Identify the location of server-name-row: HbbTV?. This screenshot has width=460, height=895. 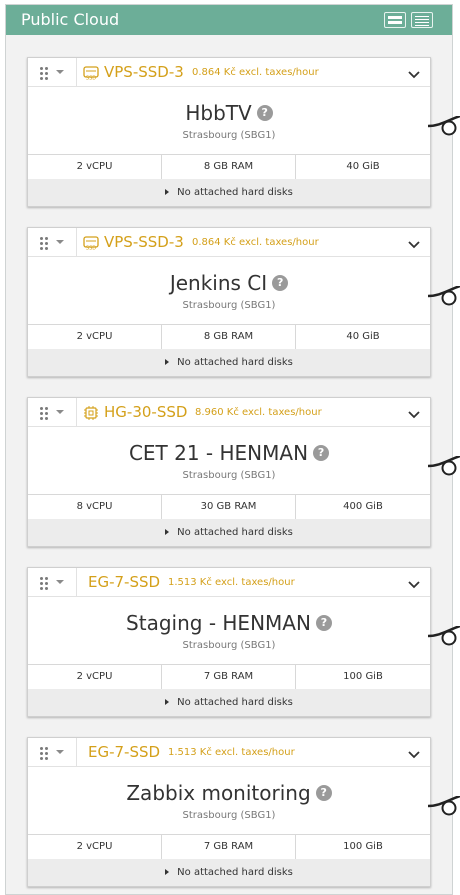
(229, 113).